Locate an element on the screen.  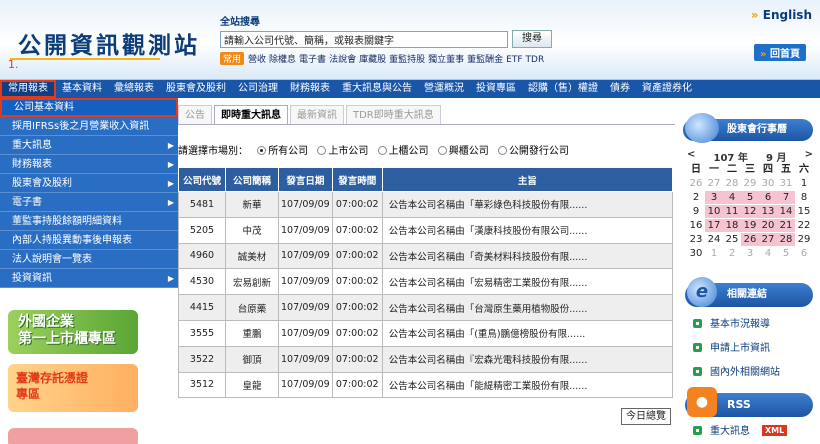
bottom-banner is located at coordinates (73, 436).